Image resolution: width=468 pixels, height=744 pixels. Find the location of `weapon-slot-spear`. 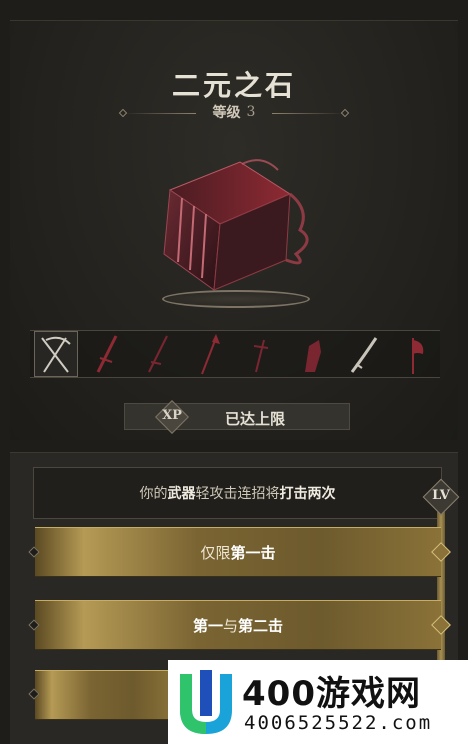

weapon-slot-spear is located at coordinates (209, 354).